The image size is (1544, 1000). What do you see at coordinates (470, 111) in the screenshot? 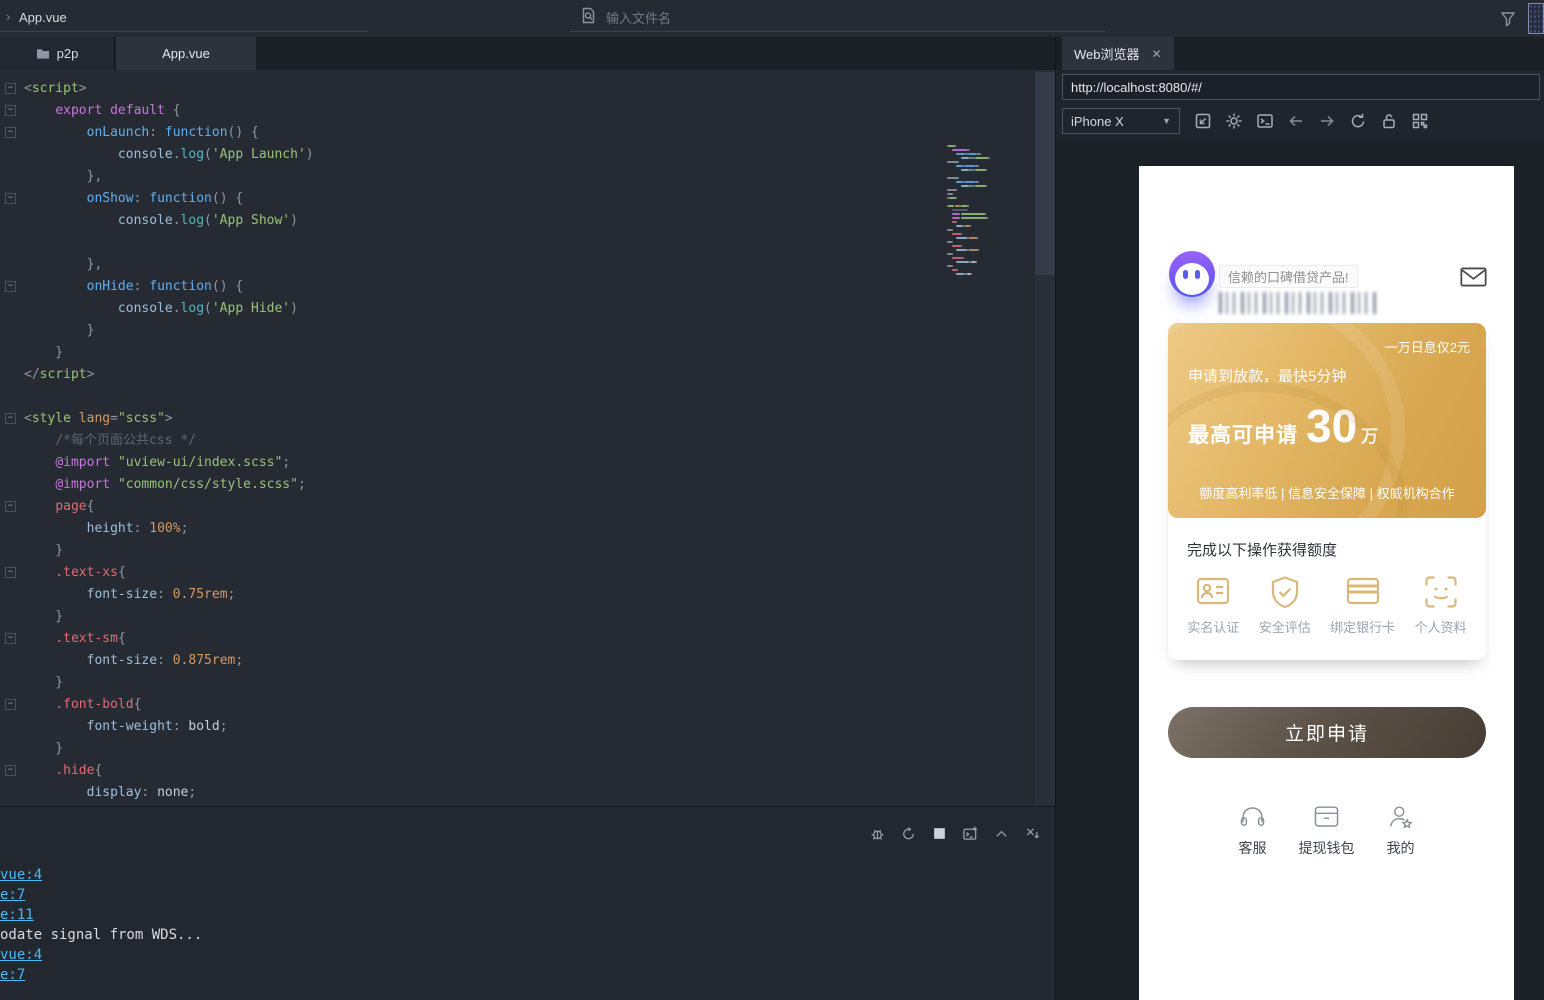
I see `code-line: − export default {` at bounding box center [470, 111].